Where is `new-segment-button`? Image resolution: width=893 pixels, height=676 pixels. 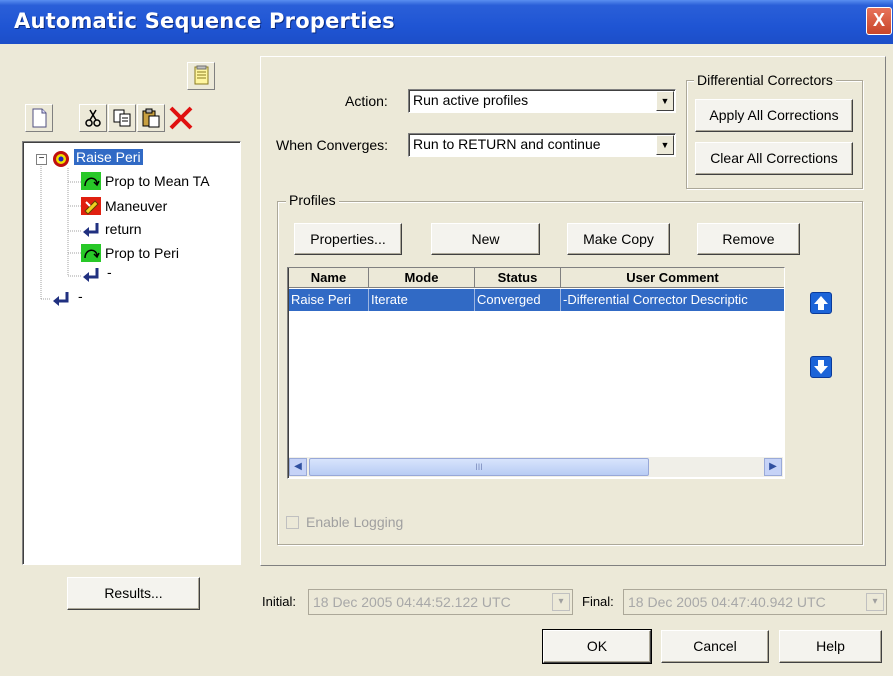 new-segment-button is located at coordinates (39, 118).